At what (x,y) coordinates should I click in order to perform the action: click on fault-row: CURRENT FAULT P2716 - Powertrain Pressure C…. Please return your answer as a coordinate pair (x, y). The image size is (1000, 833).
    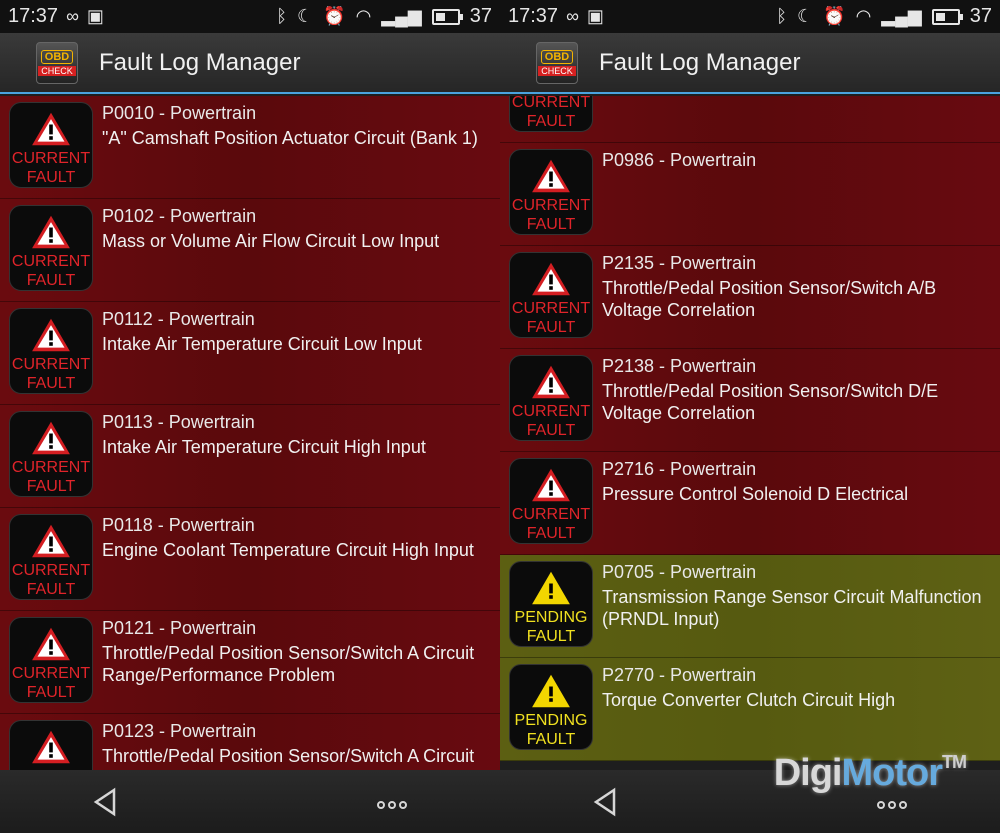
    Looking at the image, I should click on (750, 503).